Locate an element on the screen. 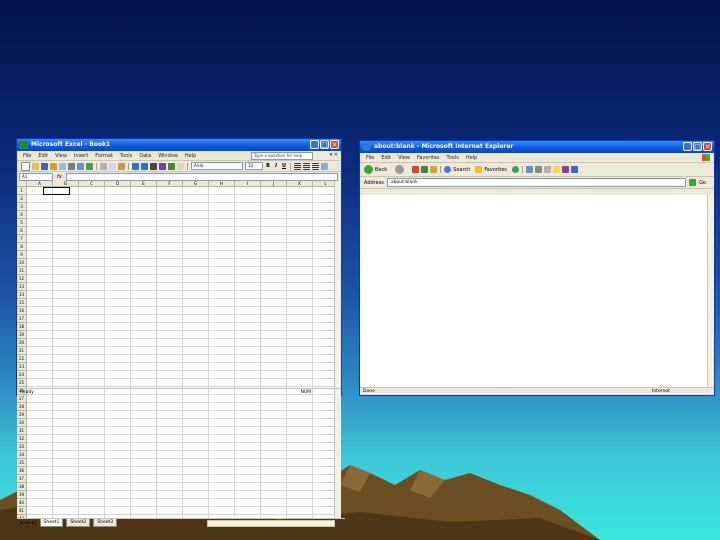 The image size is (720, 540). go-button: Go is located at coordinates (702, 183).